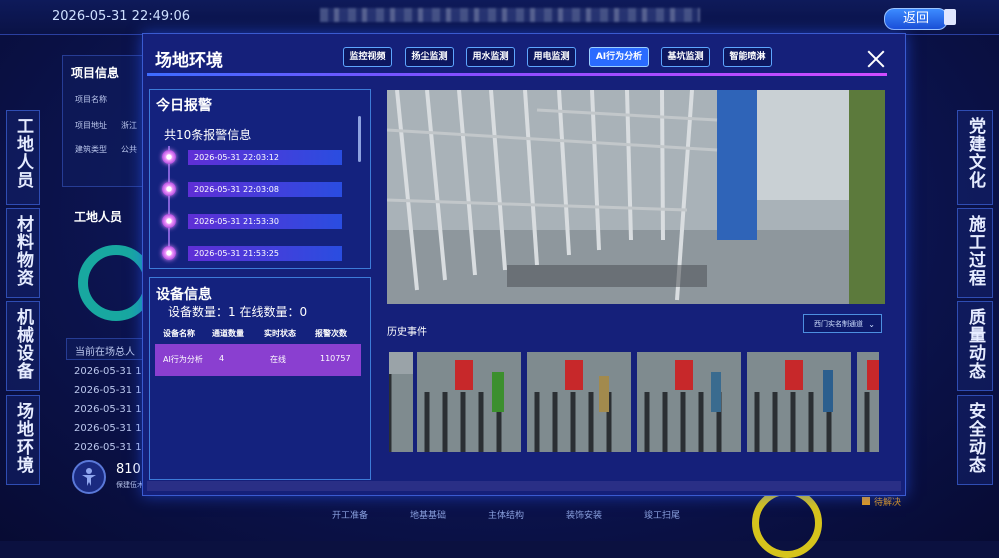 The image size is (999, 558). Describe the element at coordinates (89, 477) in the screenshot. I see `person-icon` at that location.